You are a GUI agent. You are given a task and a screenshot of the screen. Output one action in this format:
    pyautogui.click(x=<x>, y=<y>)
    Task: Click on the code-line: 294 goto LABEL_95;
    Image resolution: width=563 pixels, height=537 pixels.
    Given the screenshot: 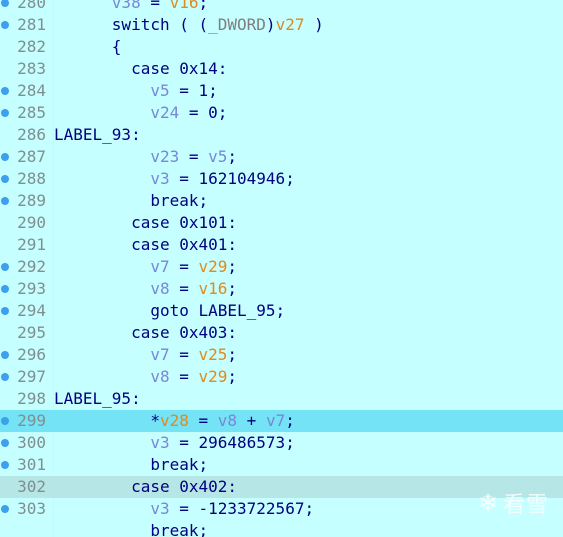 What is the action you would take?
    pyautogui.click(x=281, y=311)
    